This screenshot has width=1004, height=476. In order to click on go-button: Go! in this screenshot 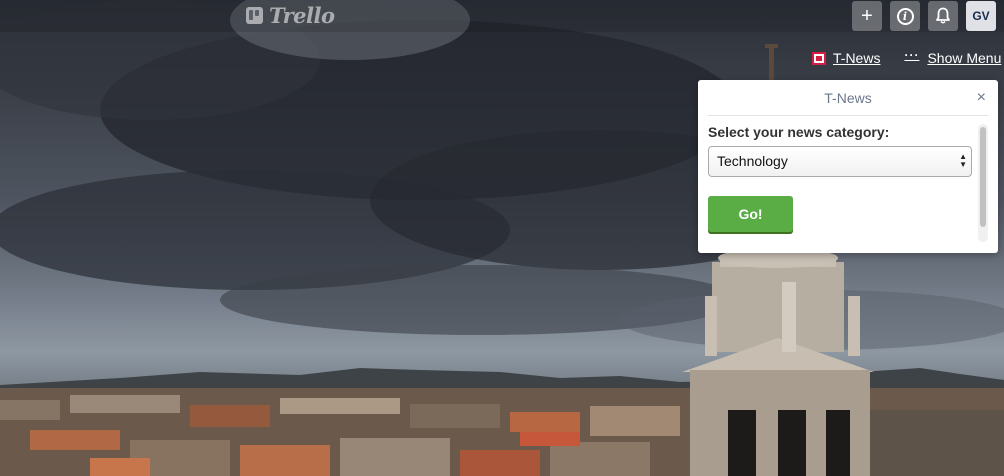, I will do `click(750, 214)`.